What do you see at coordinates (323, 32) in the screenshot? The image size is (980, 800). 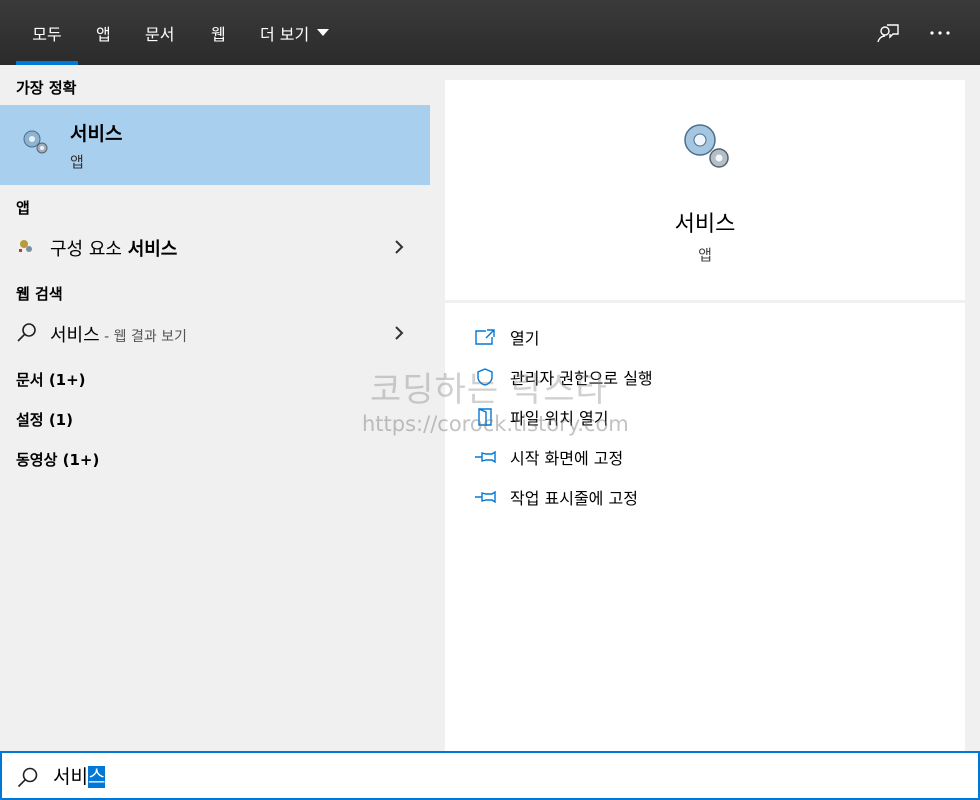 I see `chevron-down-icon` at bounding box center [323, 32].